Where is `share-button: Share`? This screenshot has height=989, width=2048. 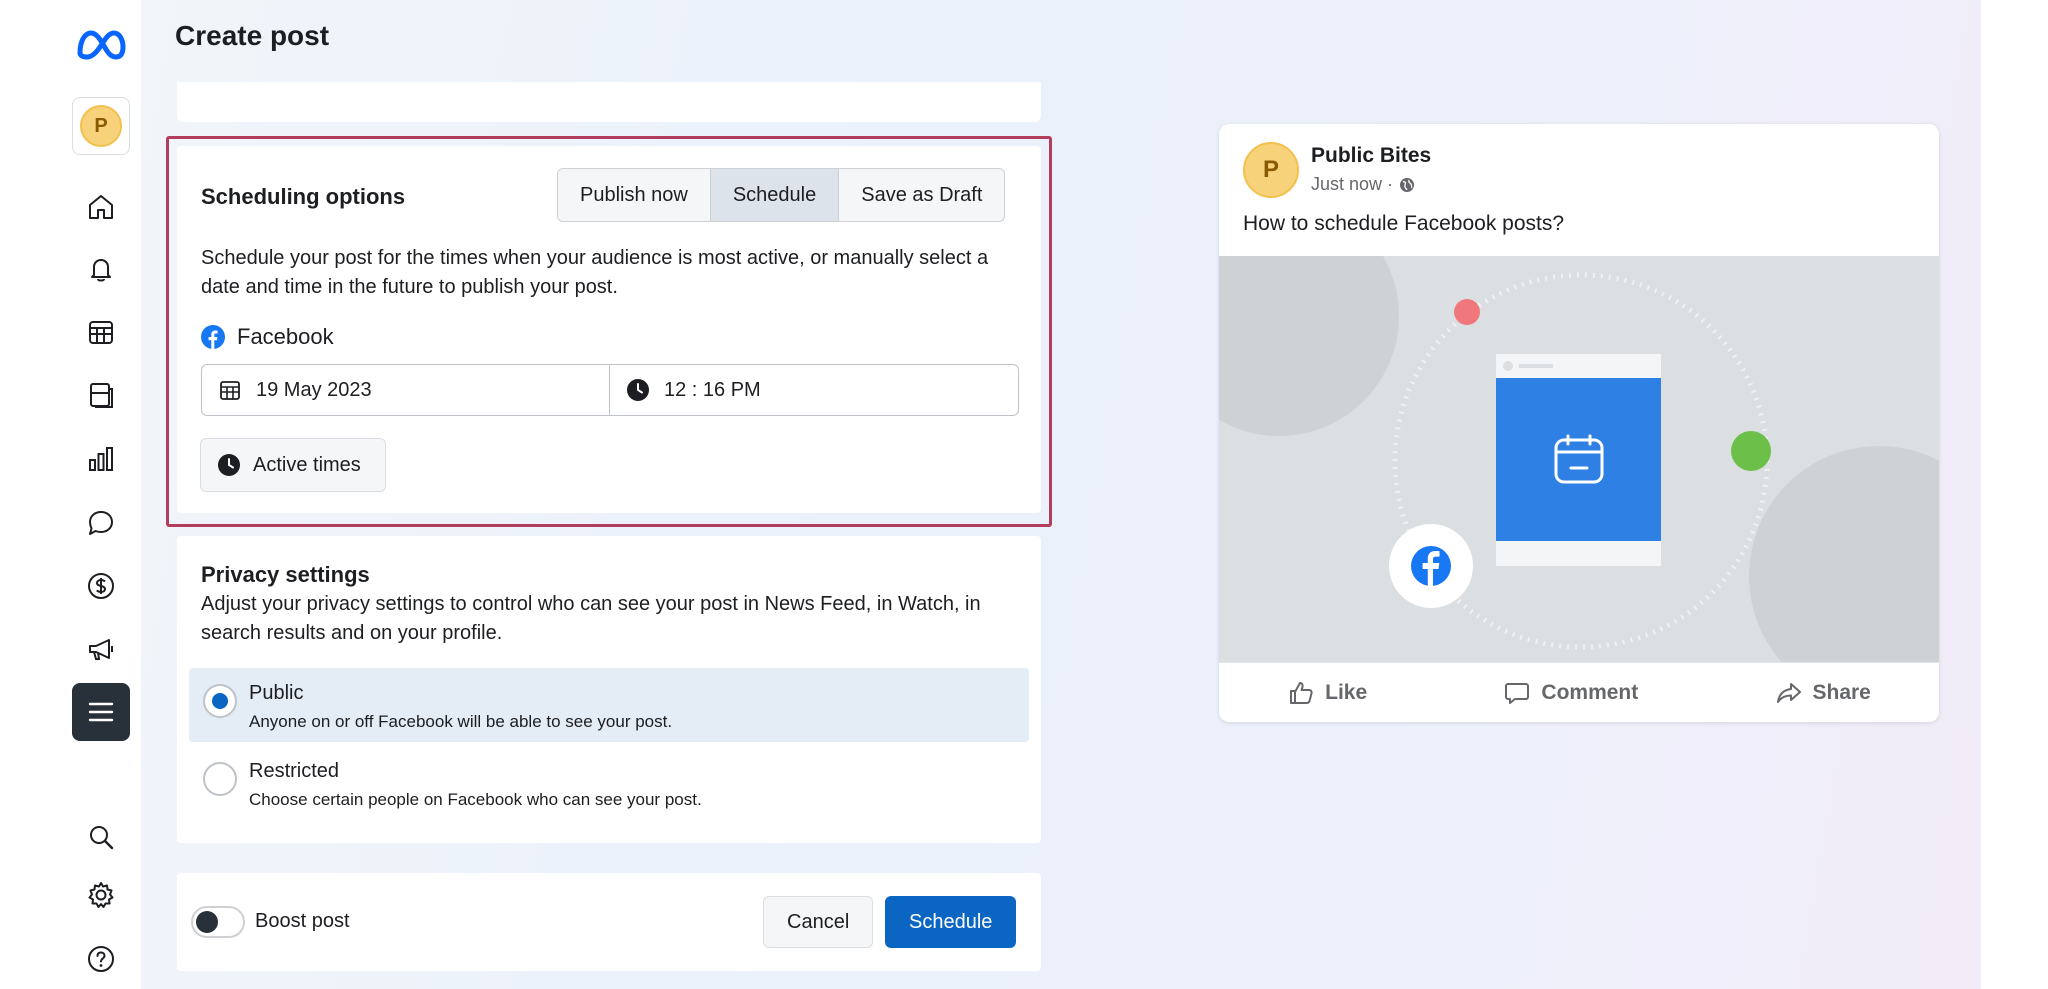 share-button: Share is located at coordinates (1823, 693).